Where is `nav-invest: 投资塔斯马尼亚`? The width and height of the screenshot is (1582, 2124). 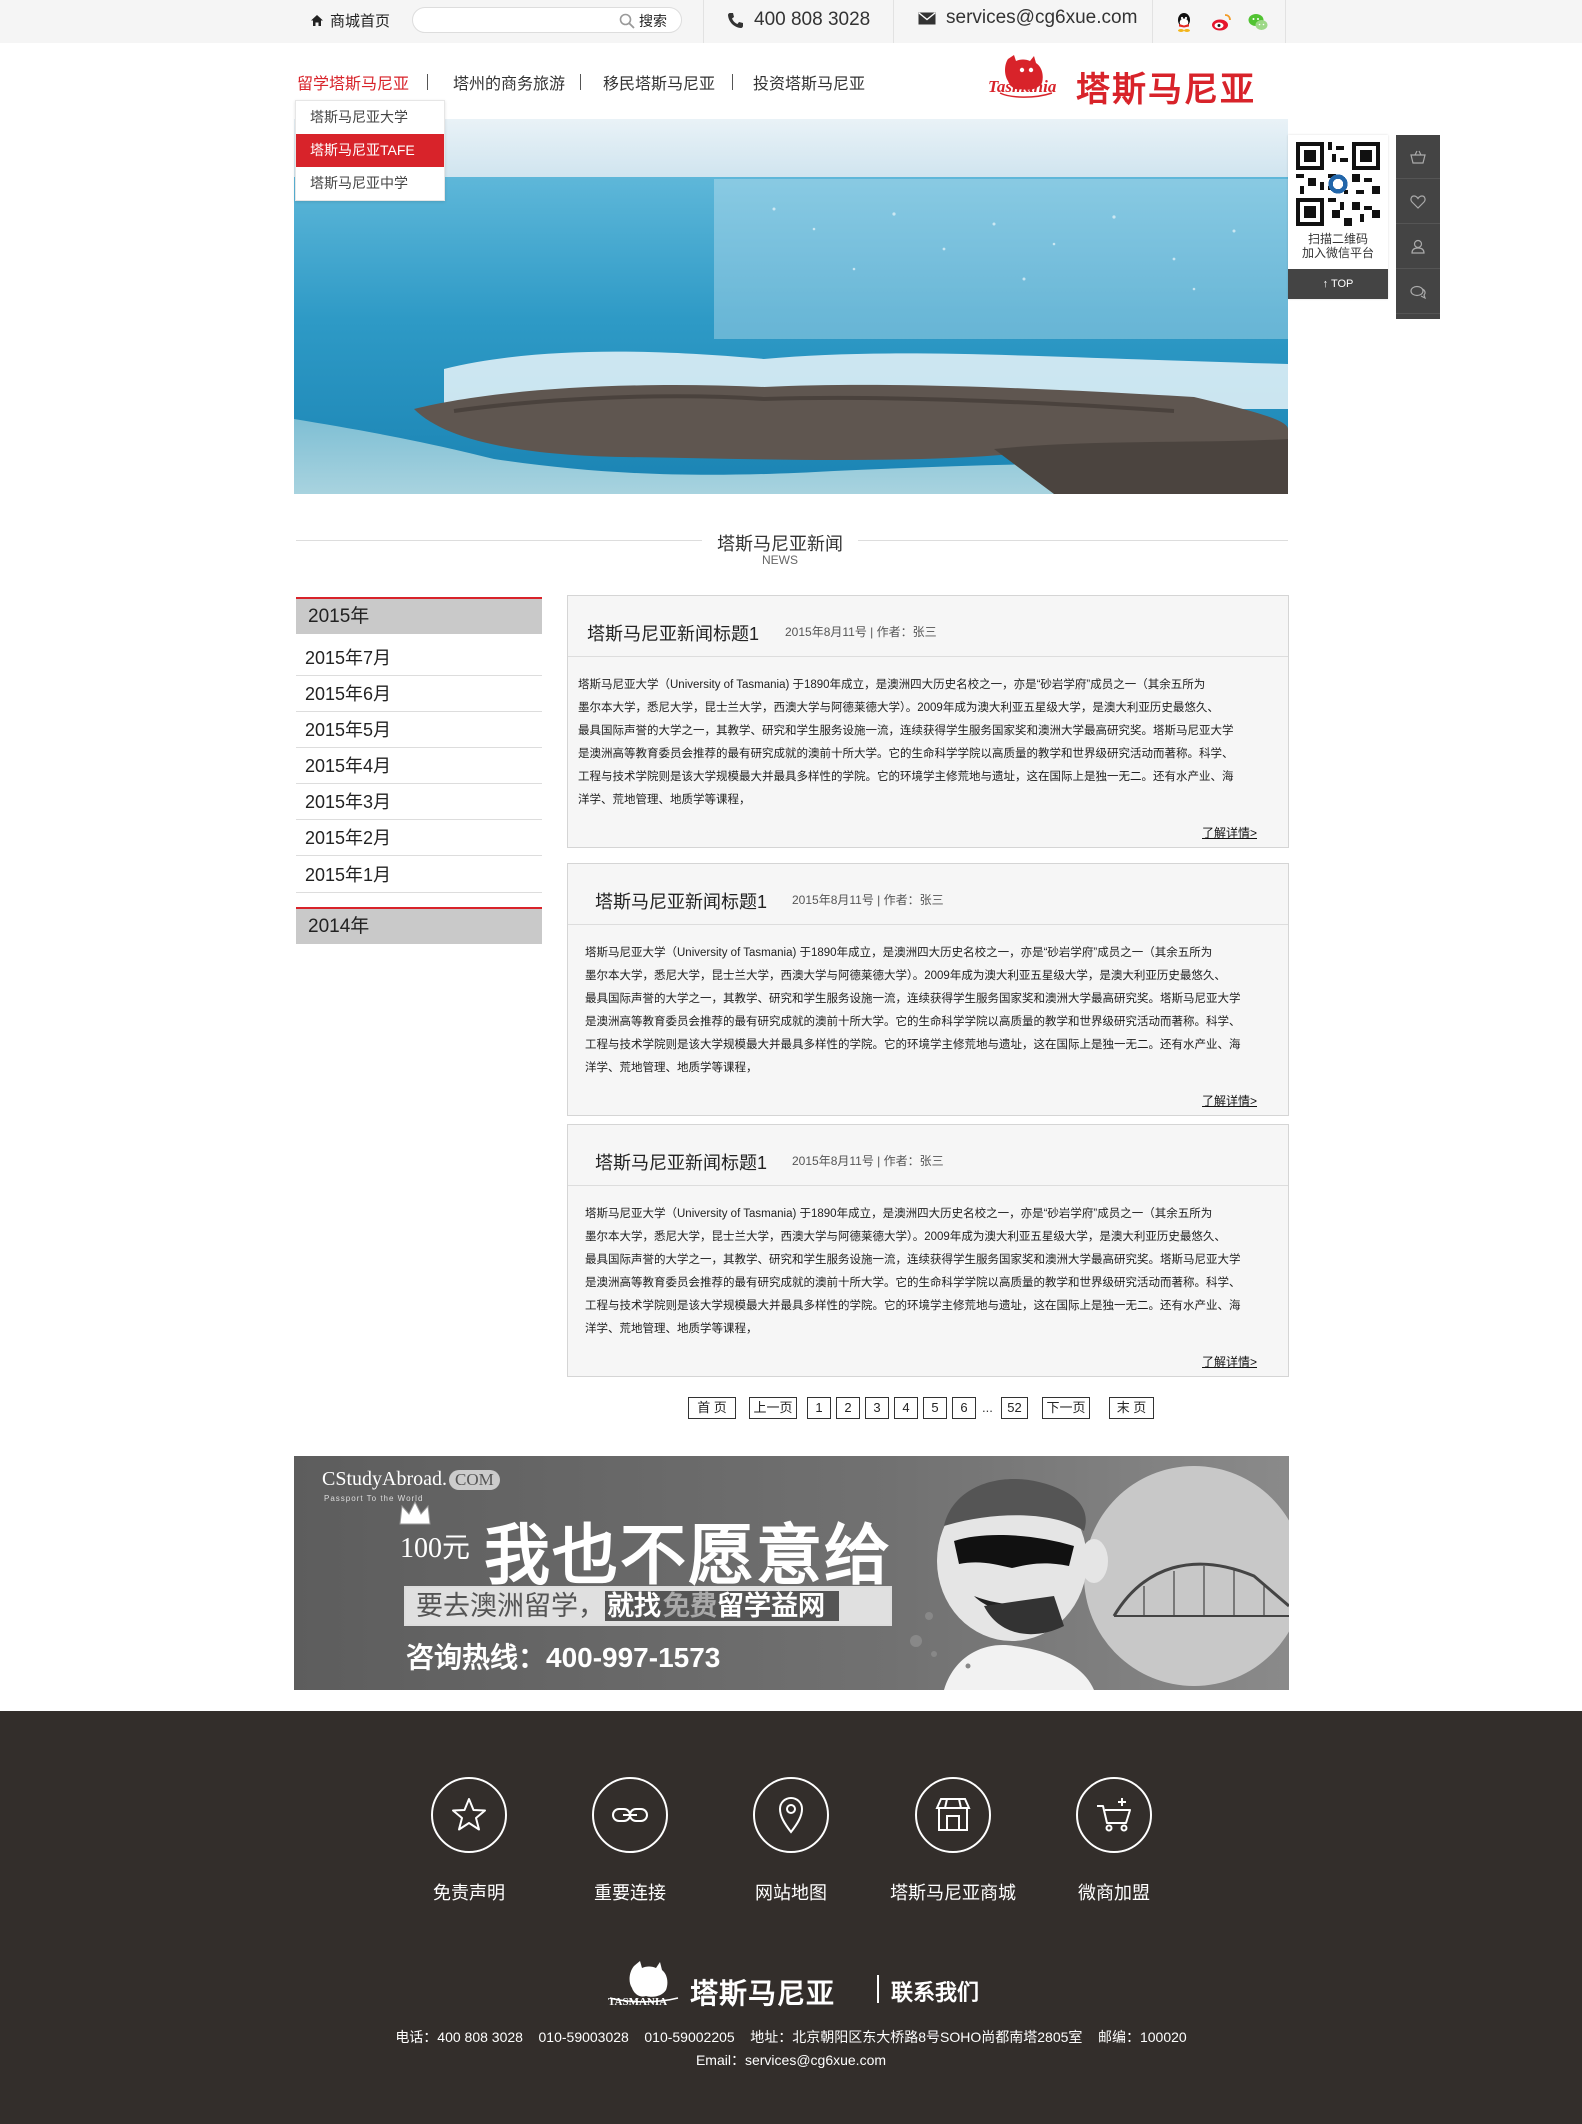 nav-invest: 投资塔斯马尼亚 is located at coordinates (809, 82).